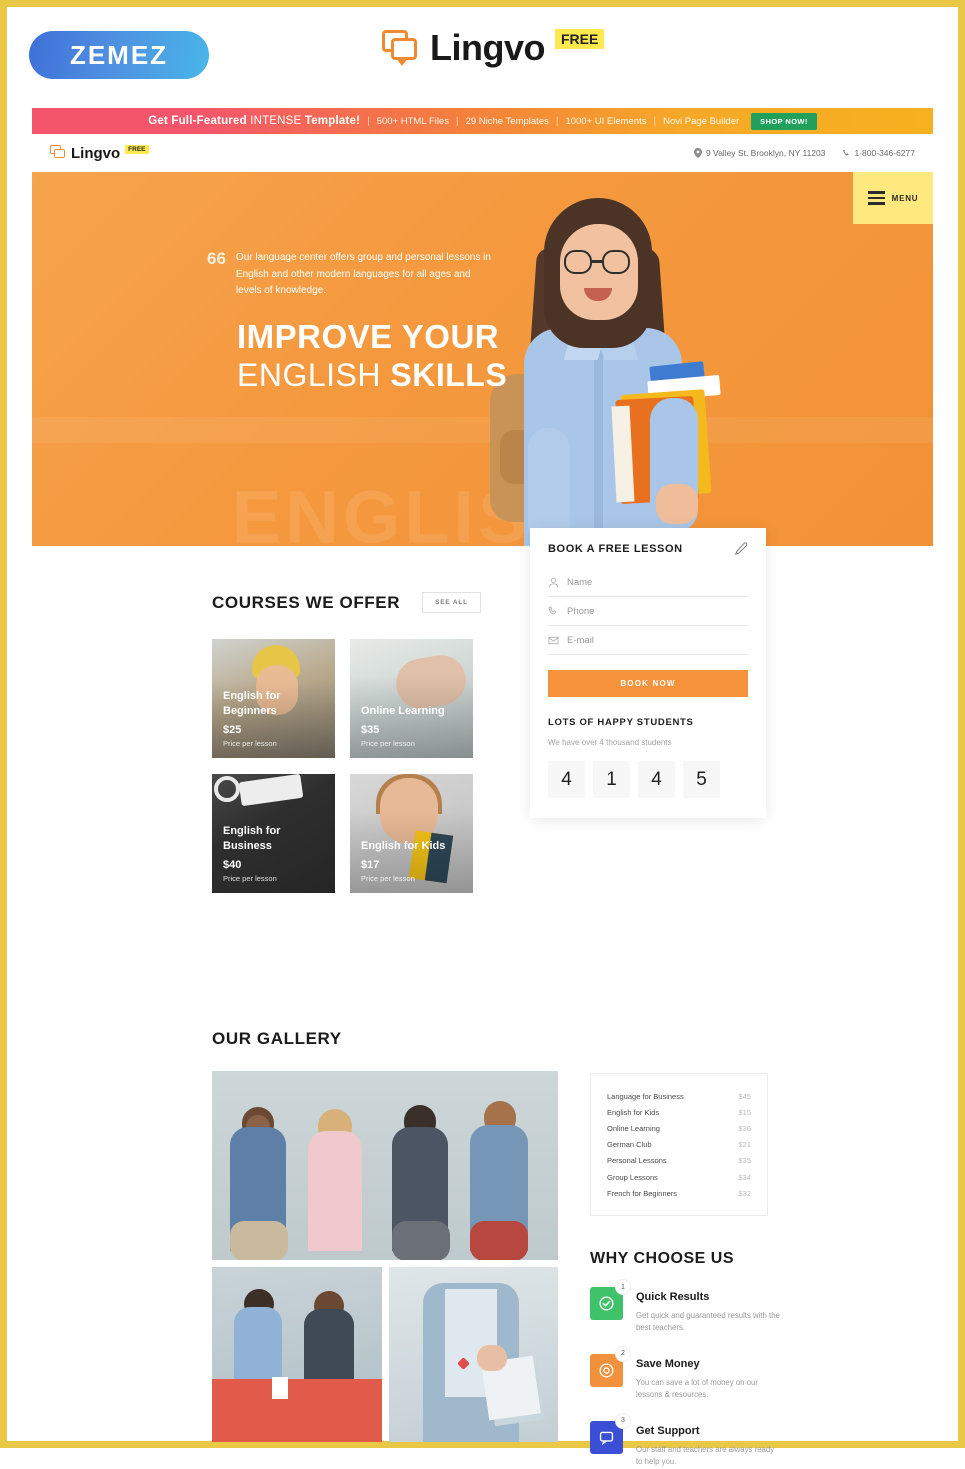 The width and height of the screenshot is (965, 1469). What do you see at coordinates (744, 1112) in the screenshot?
I see `price-value: $15` at bounding box center [744, 1112].